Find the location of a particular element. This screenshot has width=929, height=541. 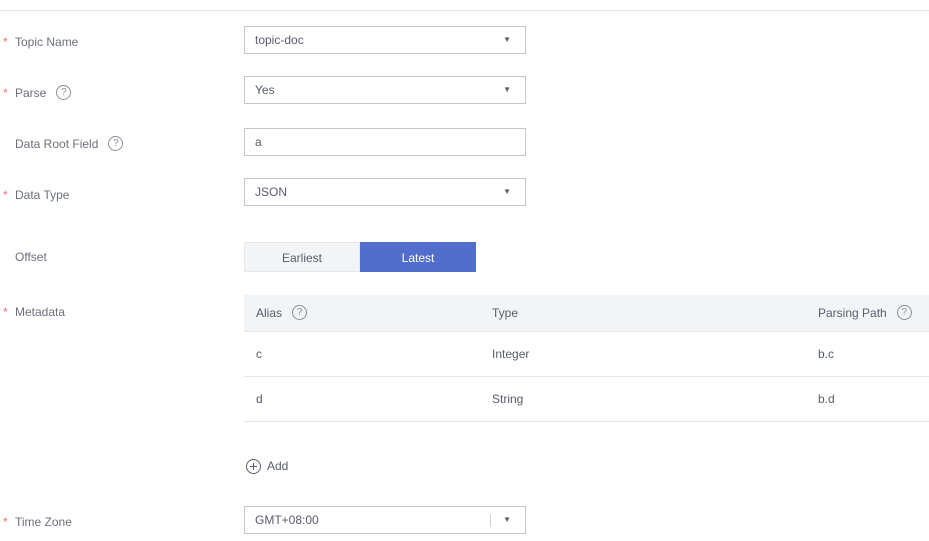

type-cell: Integer is located at coordinates (510, 354).